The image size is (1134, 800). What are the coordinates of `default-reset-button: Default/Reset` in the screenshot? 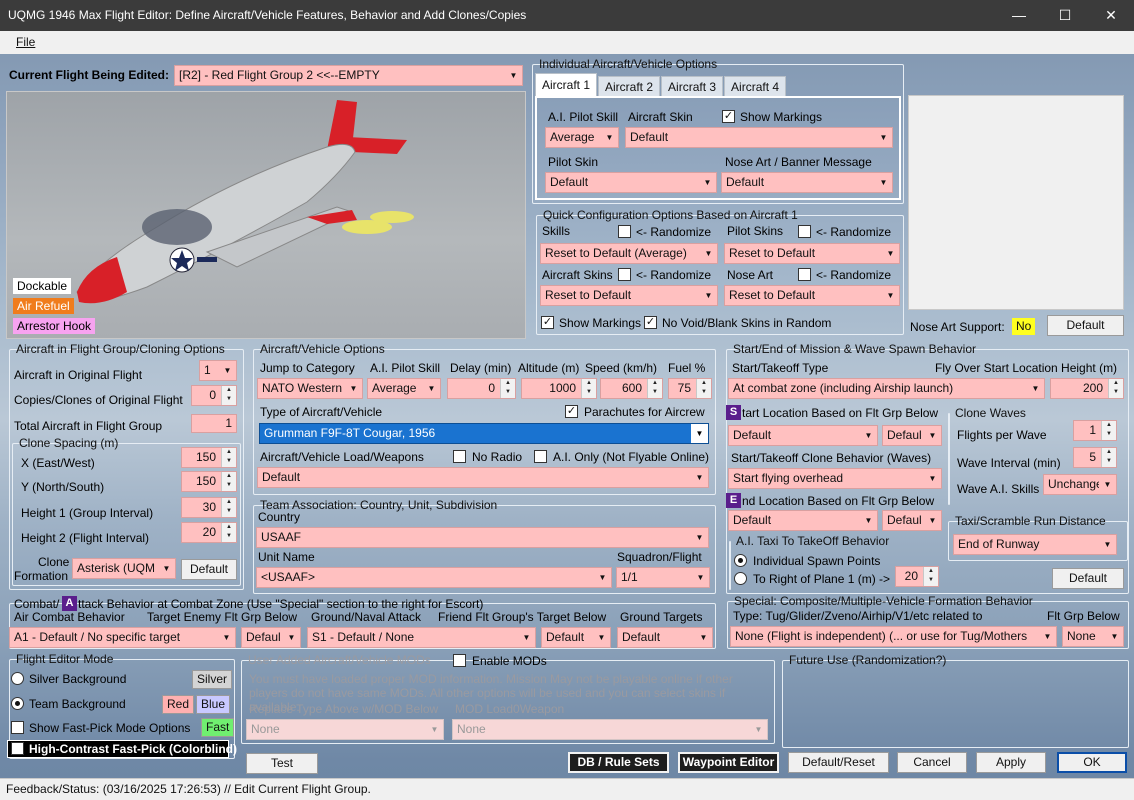 It's located at (838, 762).